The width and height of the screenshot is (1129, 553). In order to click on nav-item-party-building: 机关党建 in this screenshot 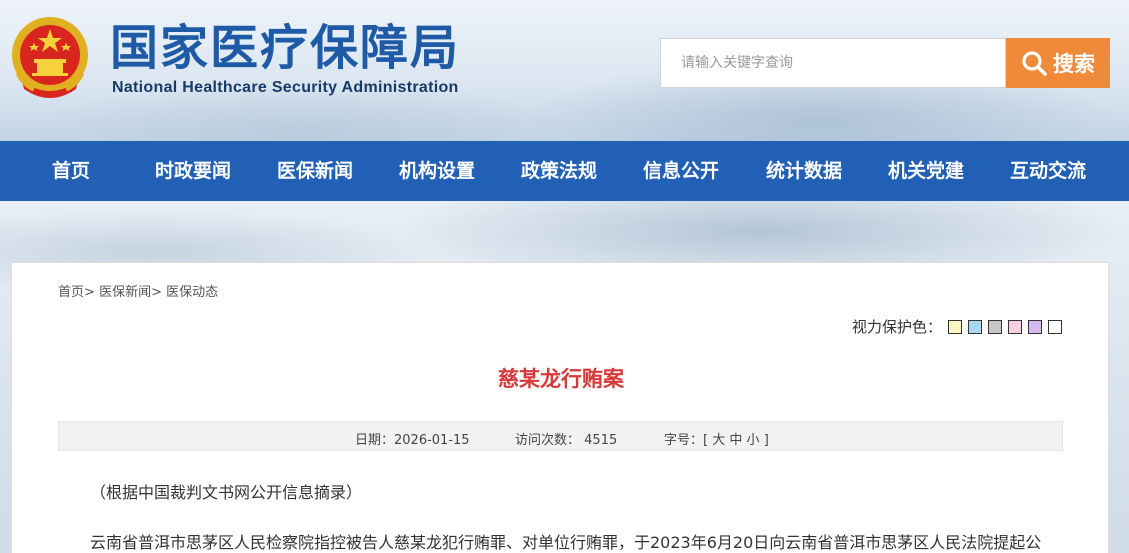, I will do `click(926, 171)`.